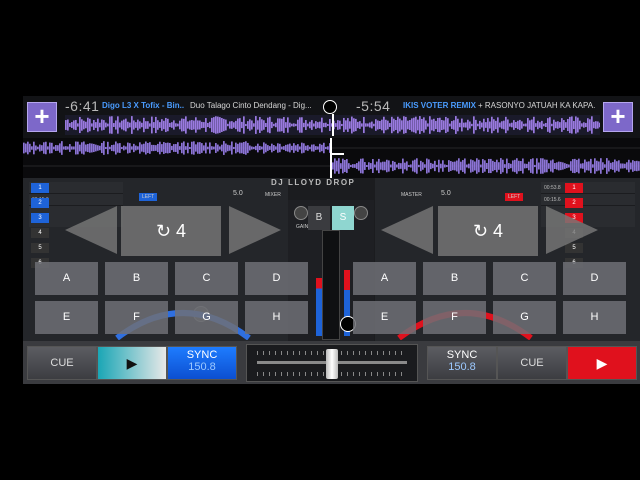 The image size is (640, 480). Describe the element at coordinates (454, 278) in the screenshot. I see `right-pad-b: B` at that location.